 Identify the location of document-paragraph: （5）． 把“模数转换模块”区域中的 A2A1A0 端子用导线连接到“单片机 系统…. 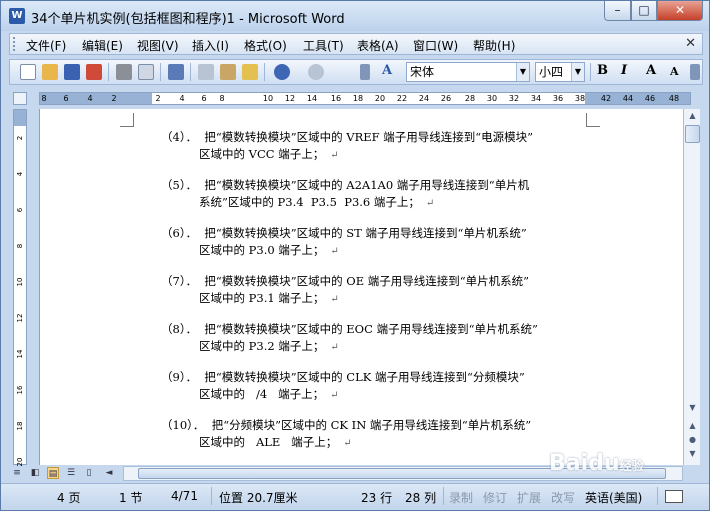
(345, 194).